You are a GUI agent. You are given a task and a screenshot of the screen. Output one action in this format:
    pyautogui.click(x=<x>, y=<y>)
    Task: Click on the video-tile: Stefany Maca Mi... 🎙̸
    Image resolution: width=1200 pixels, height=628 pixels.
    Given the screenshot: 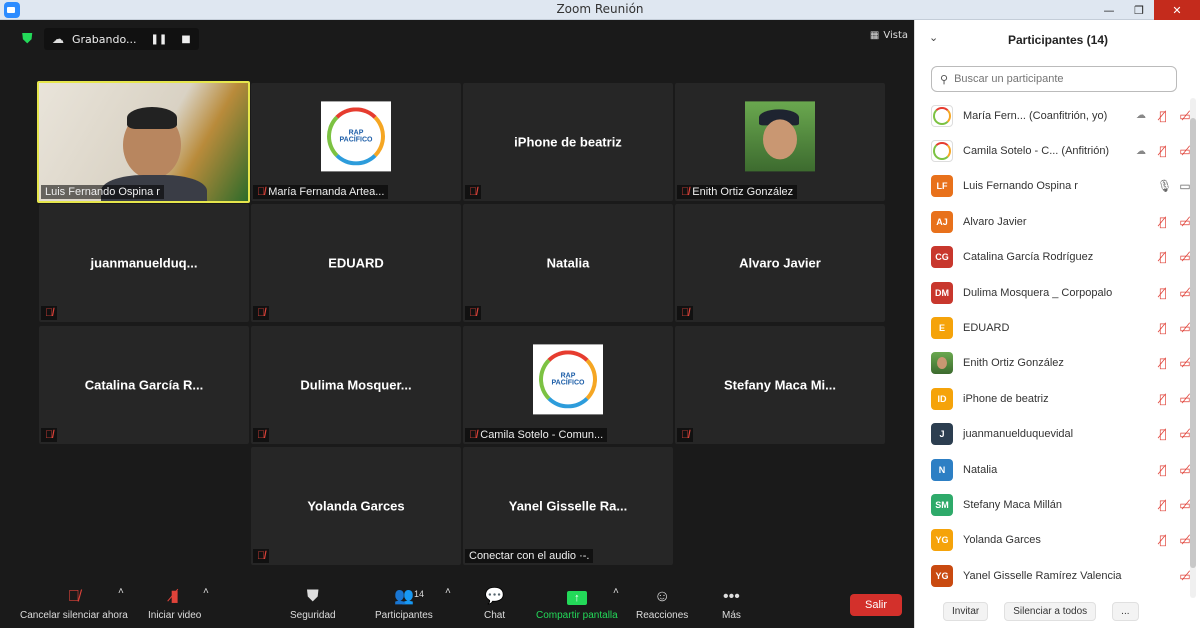 What is the action you would take?
    pyautogui.click(x=780, y=385)
    